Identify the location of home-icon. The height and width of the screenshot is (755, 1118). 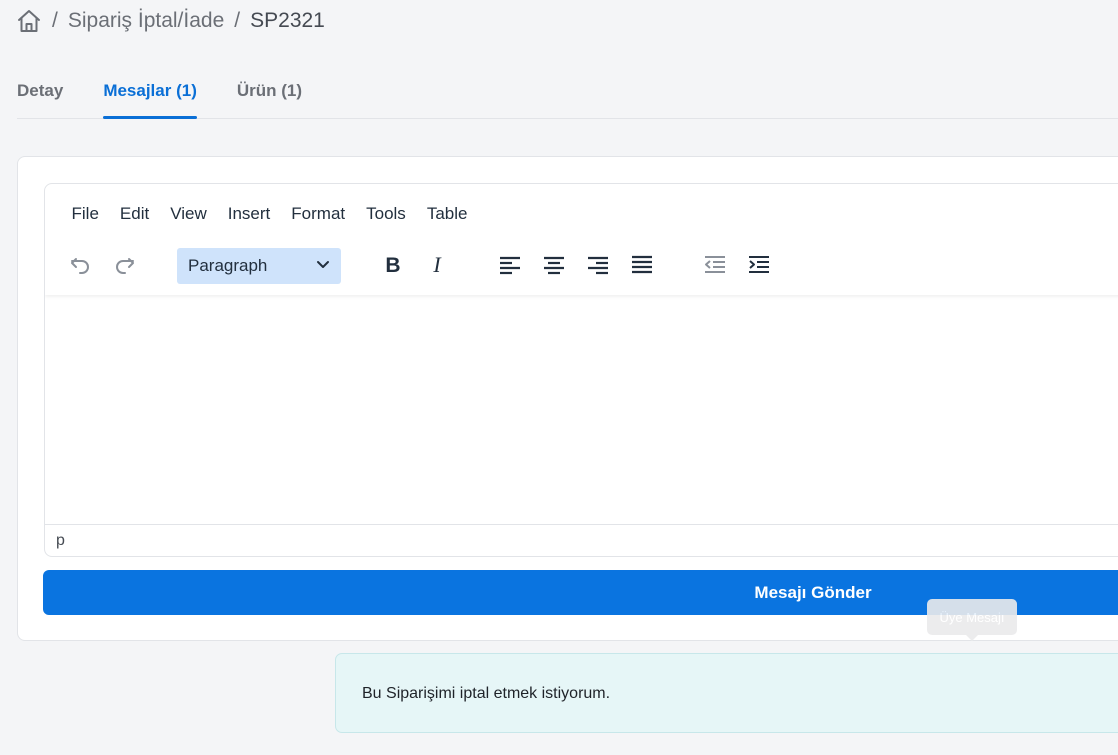
(29, 21).